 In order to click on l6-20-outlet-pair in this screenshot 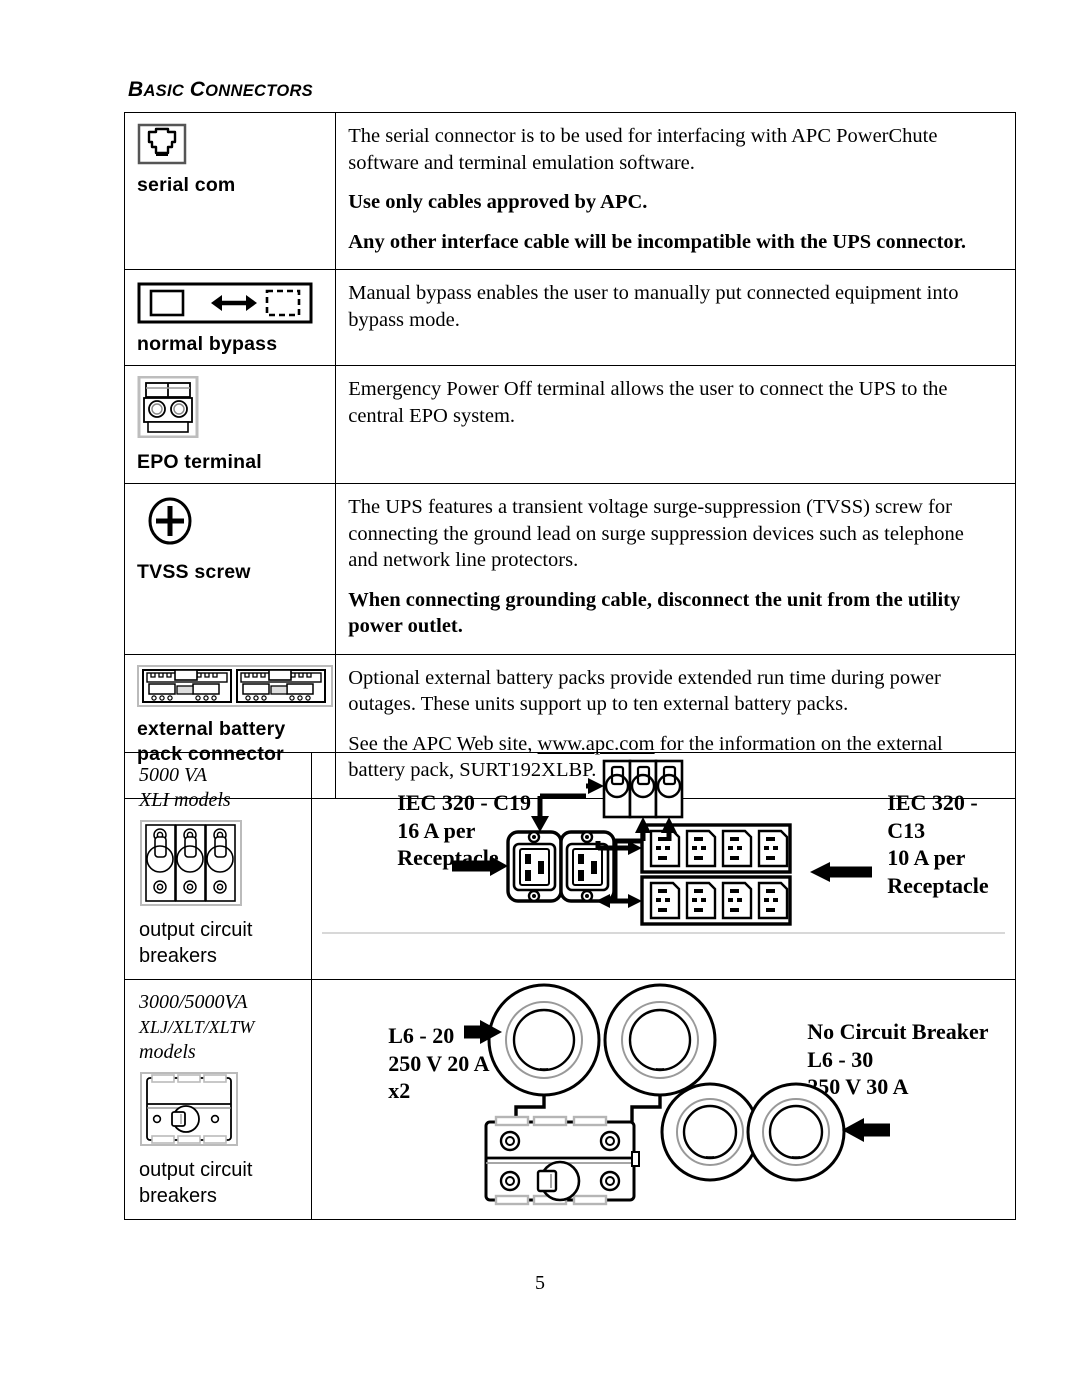, I will do `click(602, 1040)`.